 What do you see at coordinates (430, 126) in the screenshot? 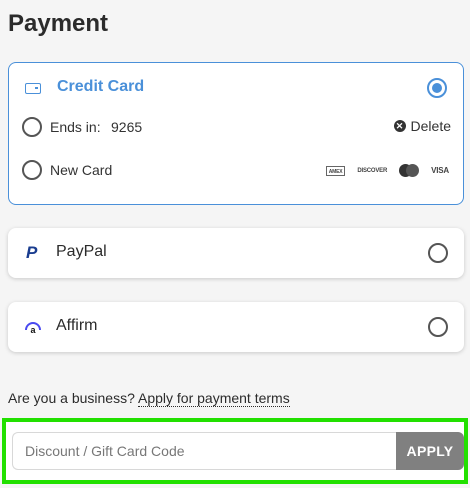
I see `delete-label: Delete` at bounding box center [430, 126].